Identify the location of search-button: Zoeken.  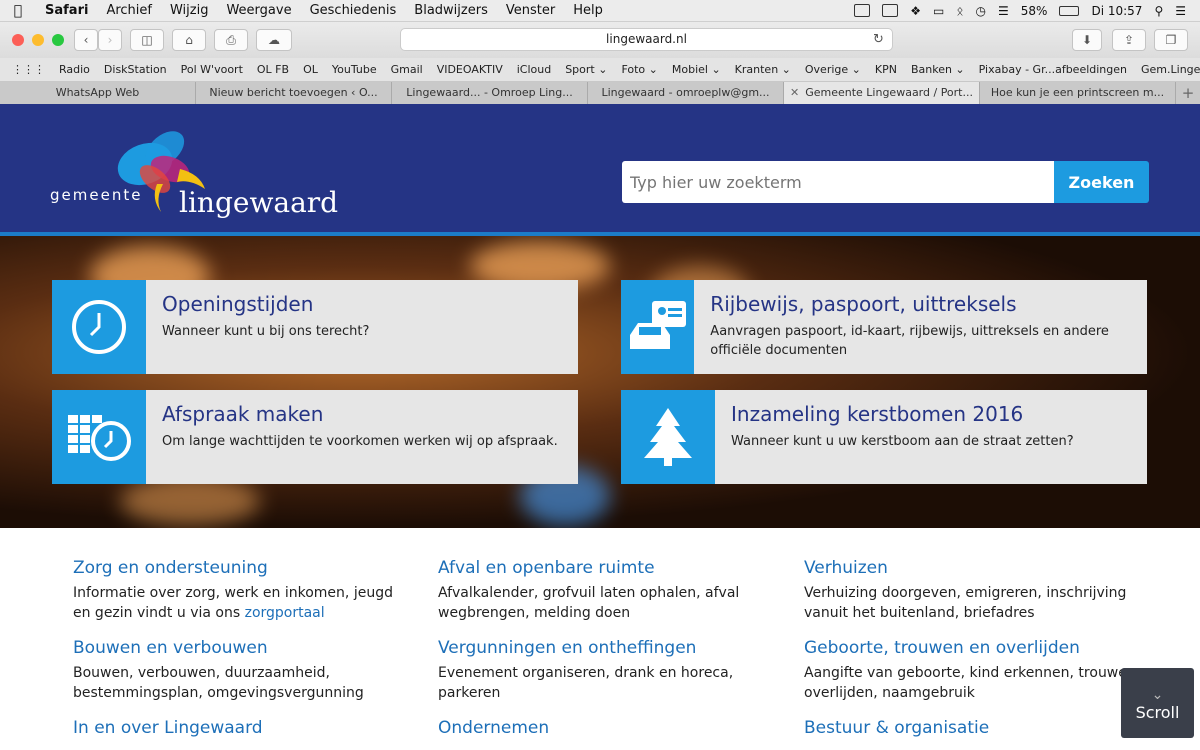
(1101, 182).